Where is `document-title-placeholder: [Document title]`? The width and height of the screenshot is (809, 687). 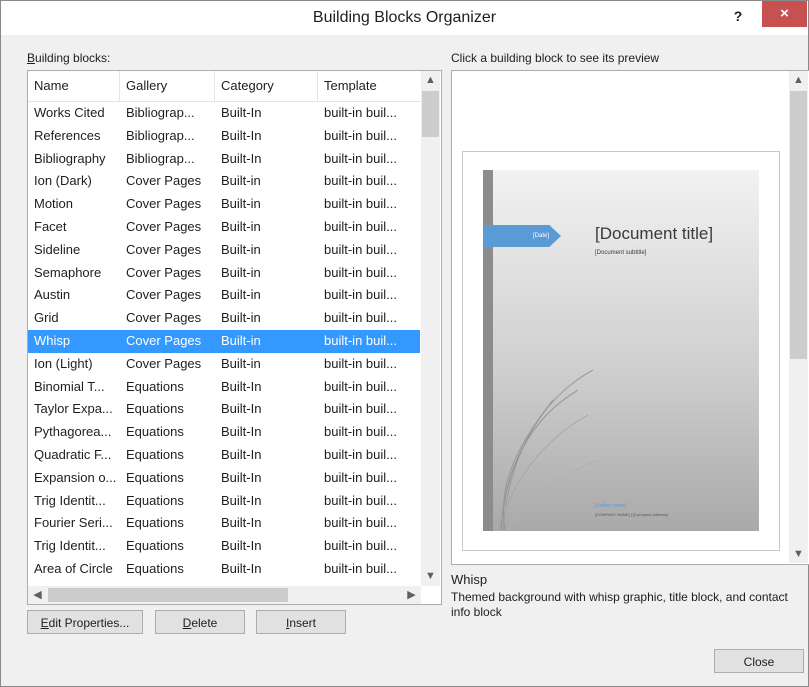
document-title-placeholder: [Document title] is located at coordinates (654, 233).